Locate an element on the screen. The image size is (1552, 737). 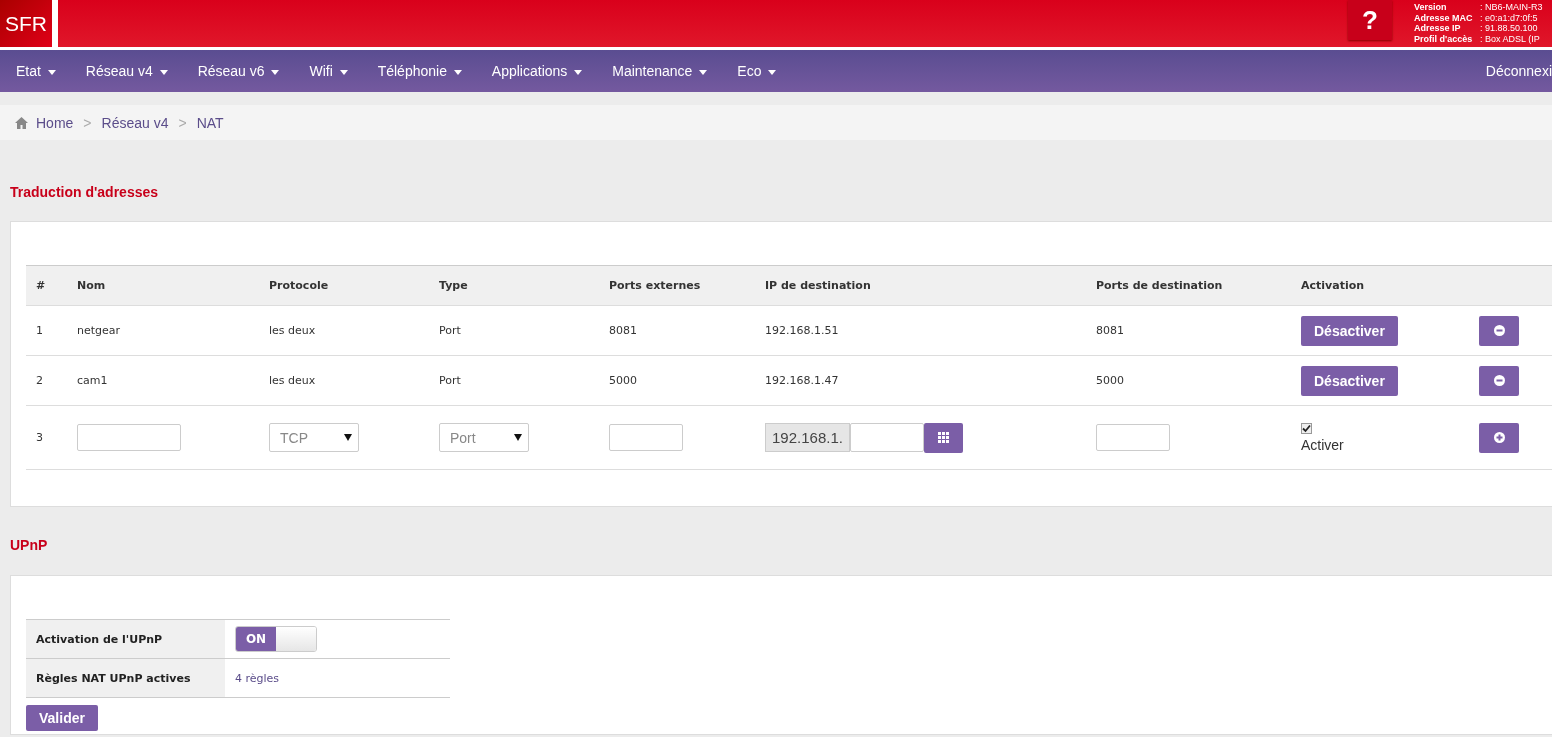
table-cell-text: 2 is located at coordinates (39, 380).